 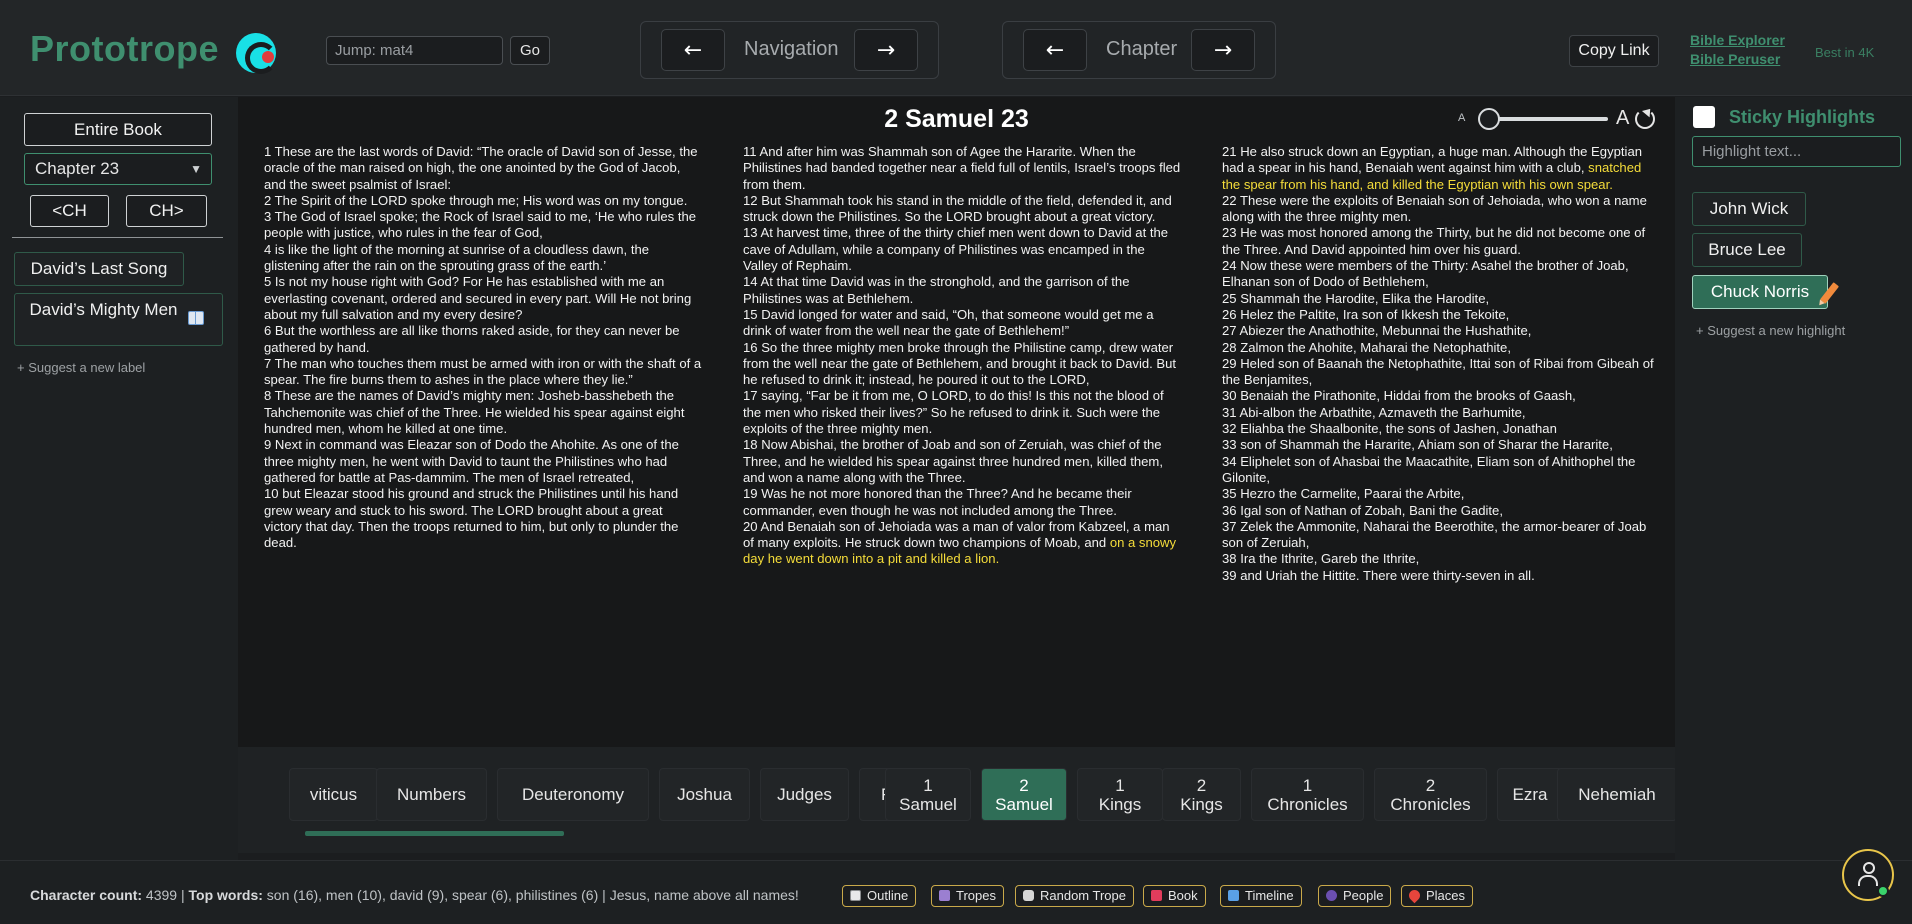 I want to click on people-button: People, so click(x=1355, y=896).